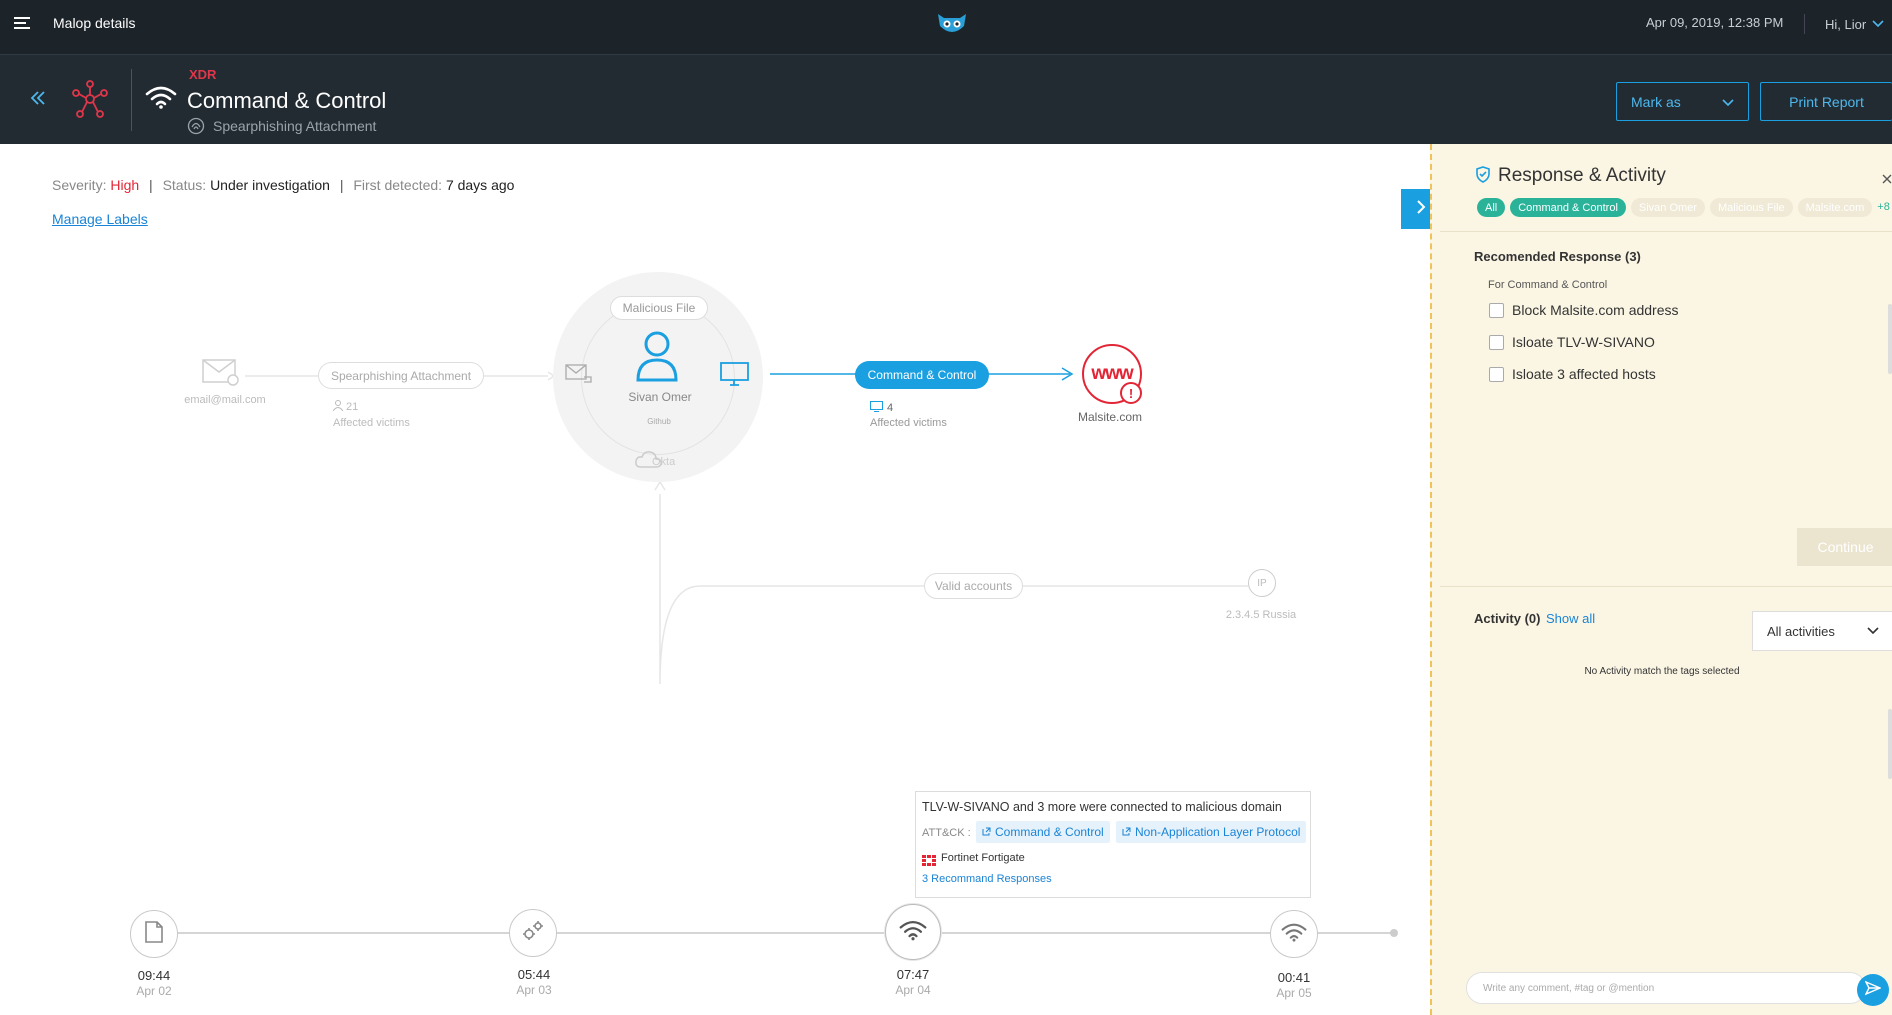  What do you see at coordinates (1569, 988) in the screenshot?
I see `comment-placeholder: Write any comment, #tag or @mention` at bounding box center [1569, 988].